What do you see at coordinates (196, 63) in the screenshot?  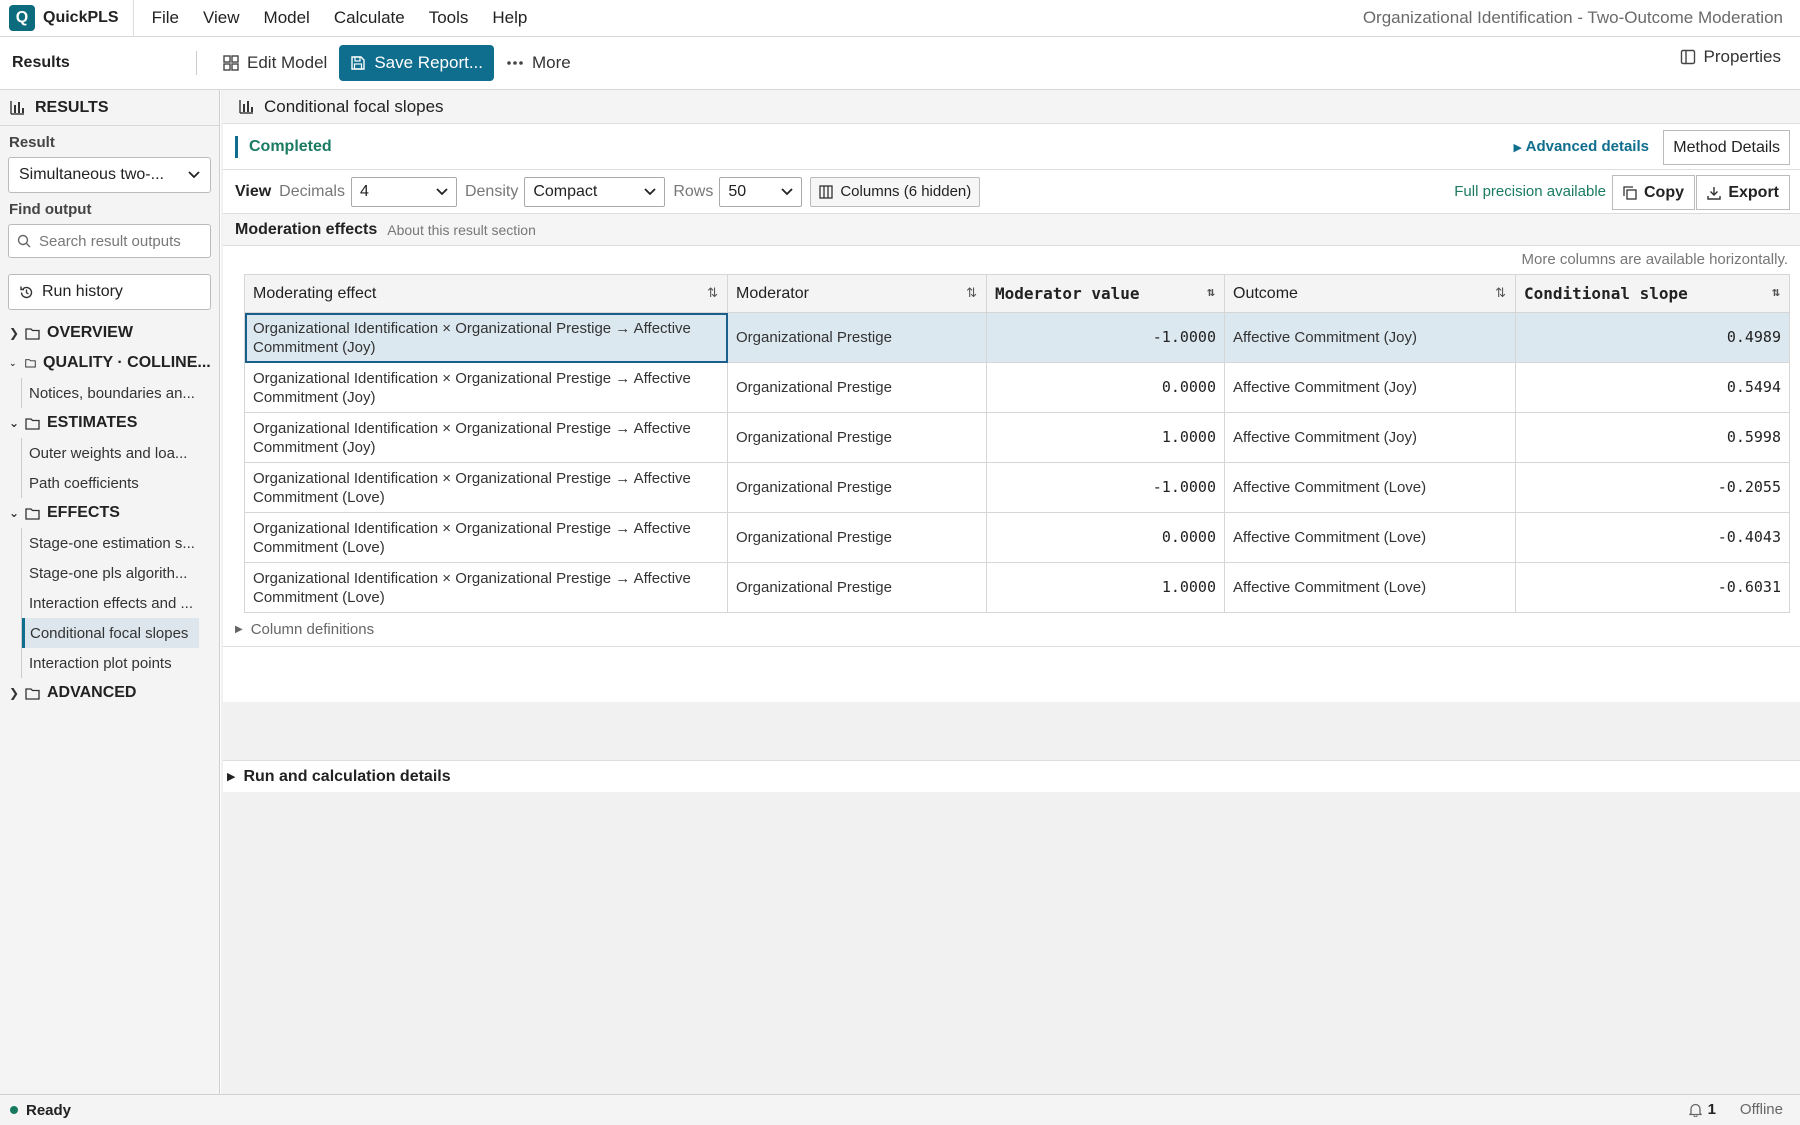 I see `toolbar-separator` at bounding box center [196, 63].